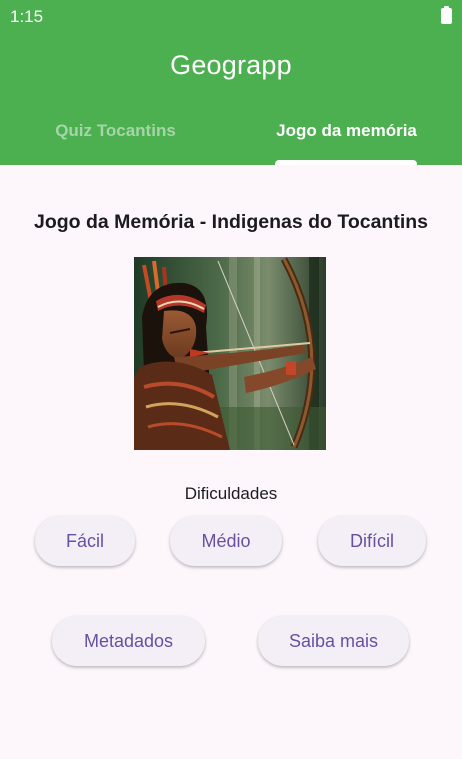  Describe the element at coordinates (346, 131) in the screenshot. I see `tab-jogo-da-memoria: Jogo da memória` at that location.